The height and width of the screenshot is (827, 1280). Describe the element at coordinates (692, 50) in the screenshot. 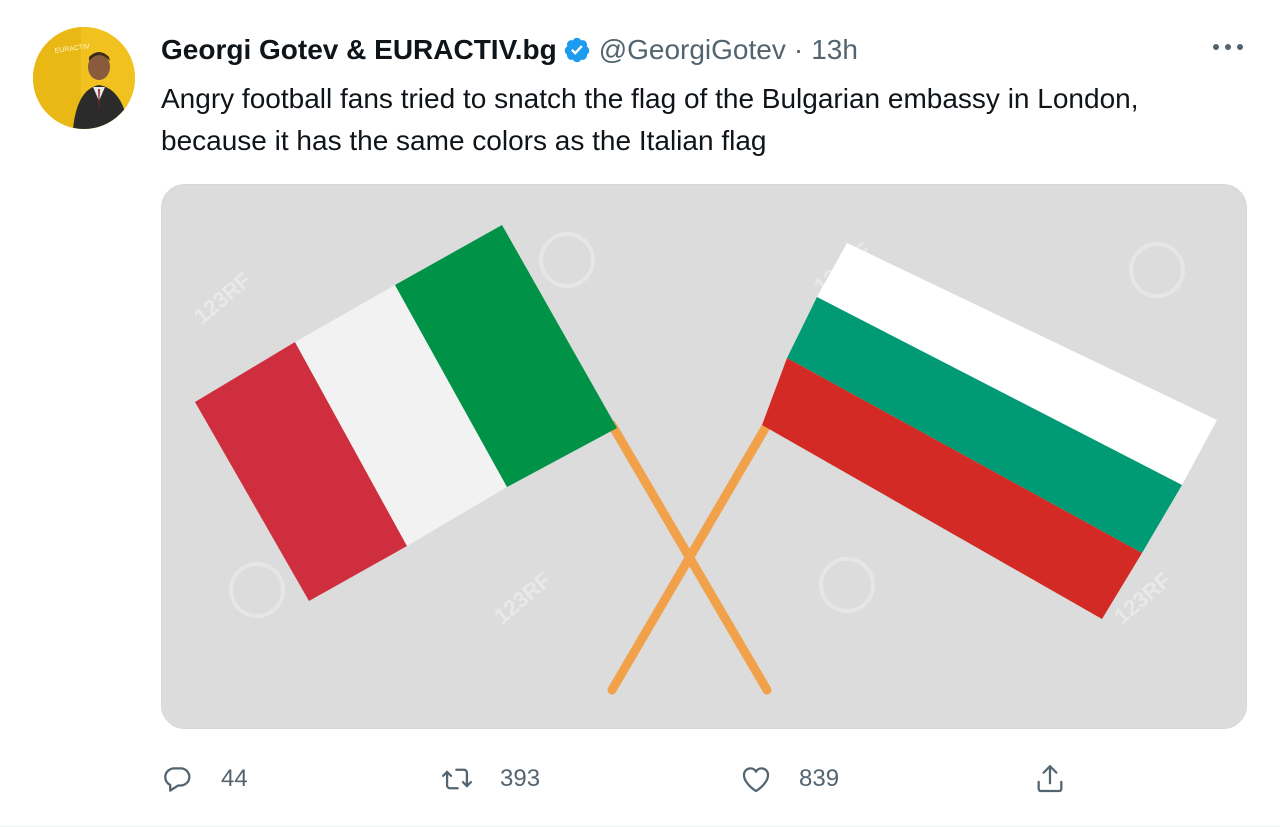

I see `author-handle: @GeorgiGotev` at that location.